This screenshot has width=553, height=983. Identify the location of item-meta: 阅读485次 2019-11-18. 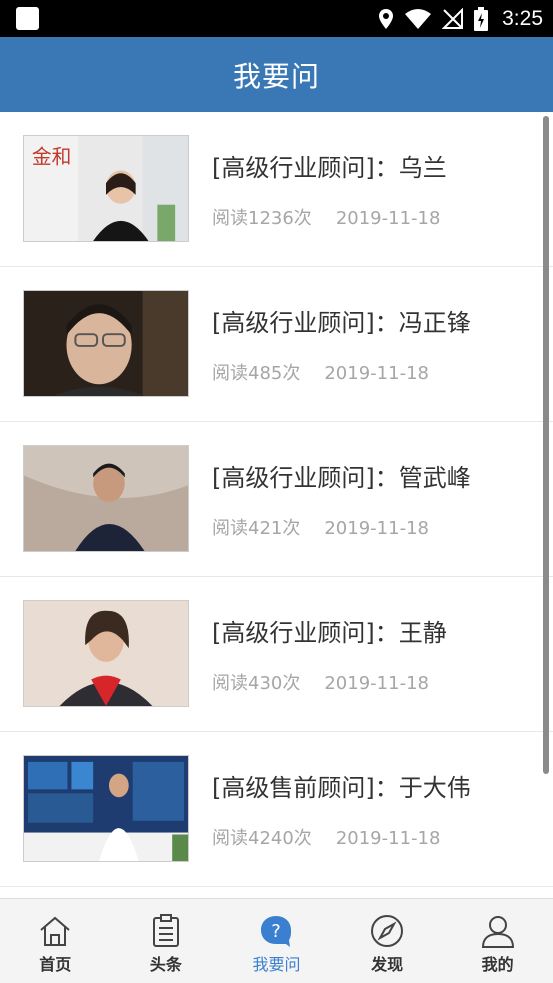
(320, 372).